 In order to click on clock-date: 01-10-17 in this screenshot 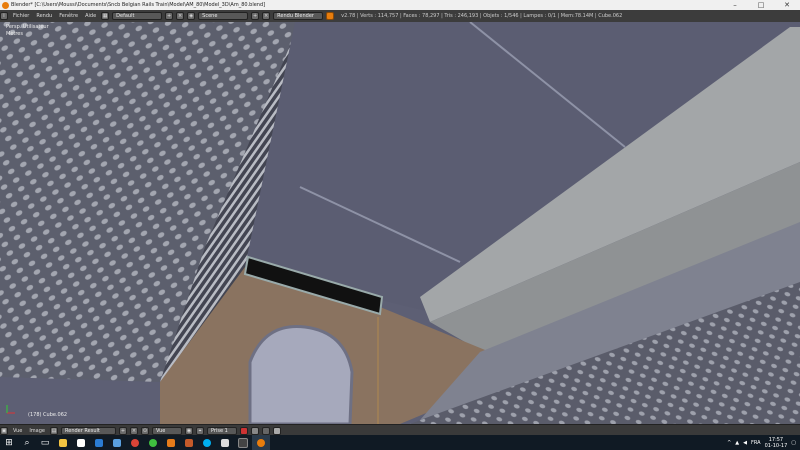, I will do `click(776, 445)`.